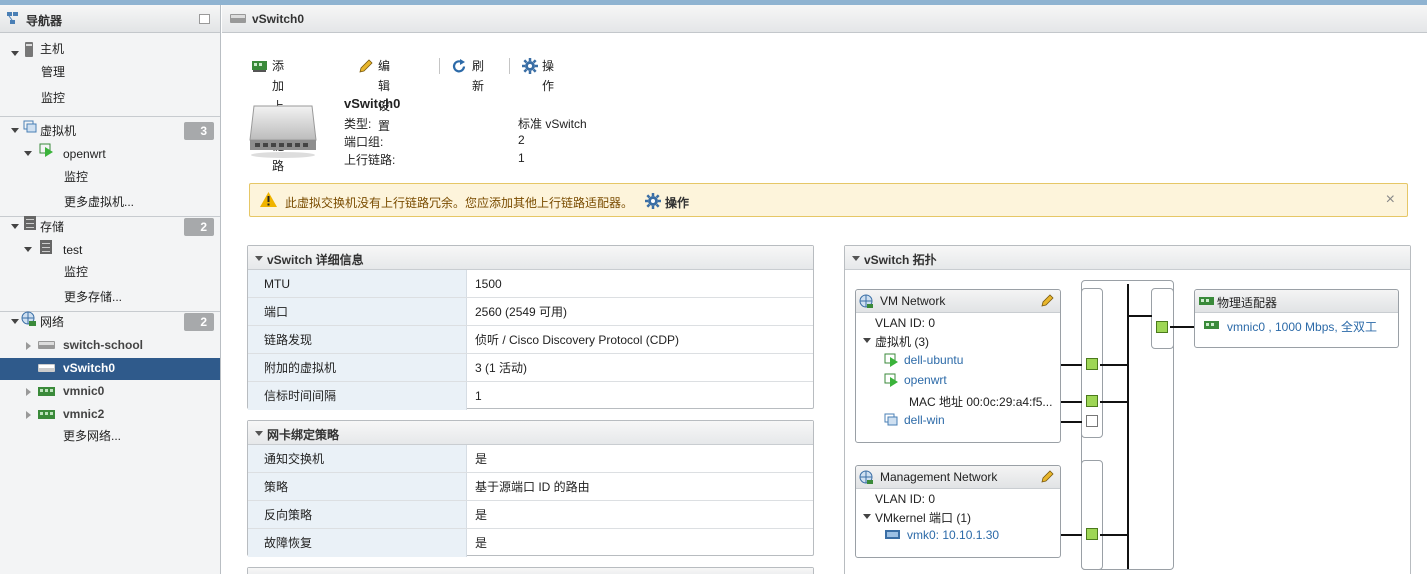 The height and width of the screenshot is (574, 1427). I want to click on vswitch-icon, so click(46, 345).